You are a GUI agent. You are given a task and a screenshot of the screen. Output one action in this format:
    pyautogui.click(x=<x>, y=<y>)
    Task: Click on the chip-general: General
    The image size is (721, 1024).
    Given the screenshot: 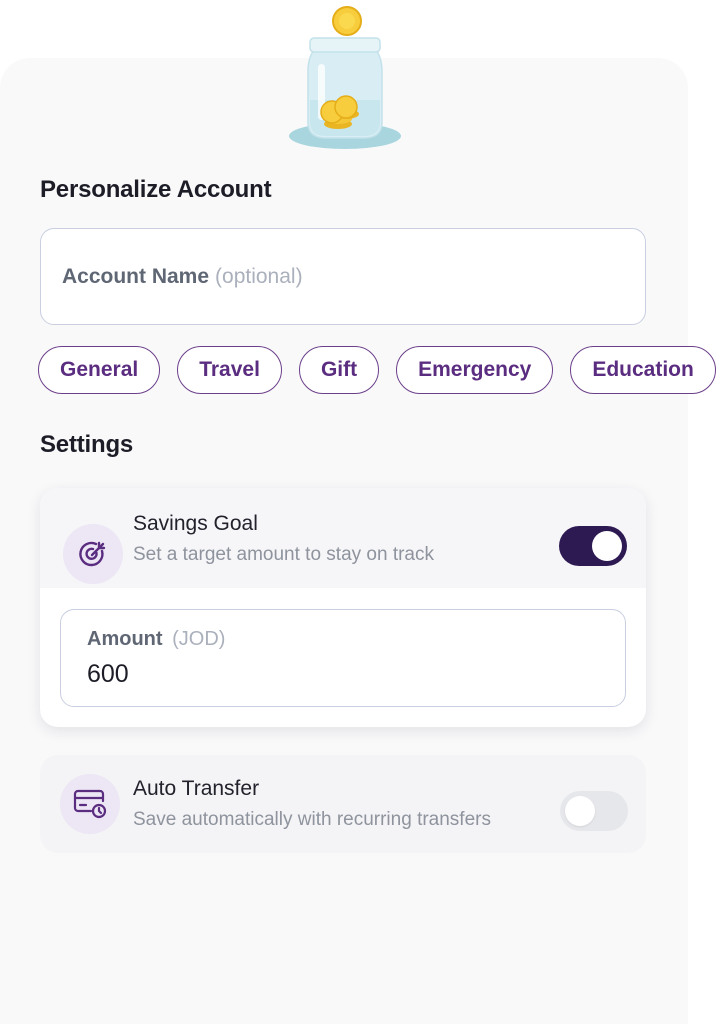 What is the action you would take?
    pyautogui.click(x=99, y=370)
    